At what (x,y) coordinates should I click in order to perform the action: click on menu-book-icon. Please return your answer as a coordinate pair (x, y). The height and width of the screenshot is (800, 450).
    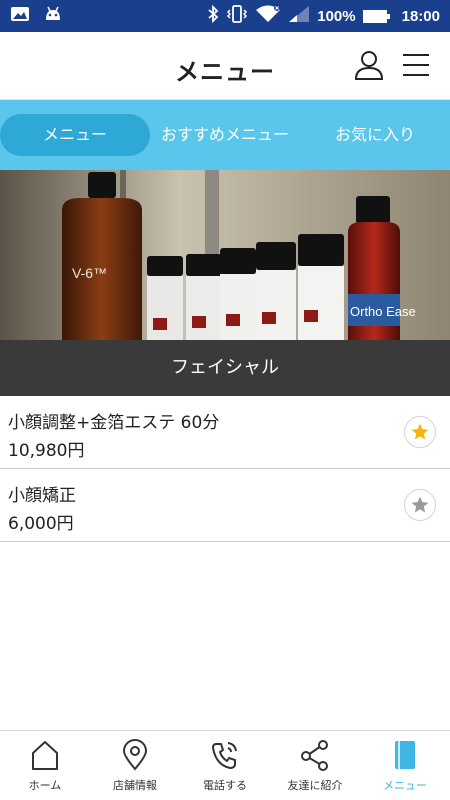
    Looking at the image, I should click on (405, 755).